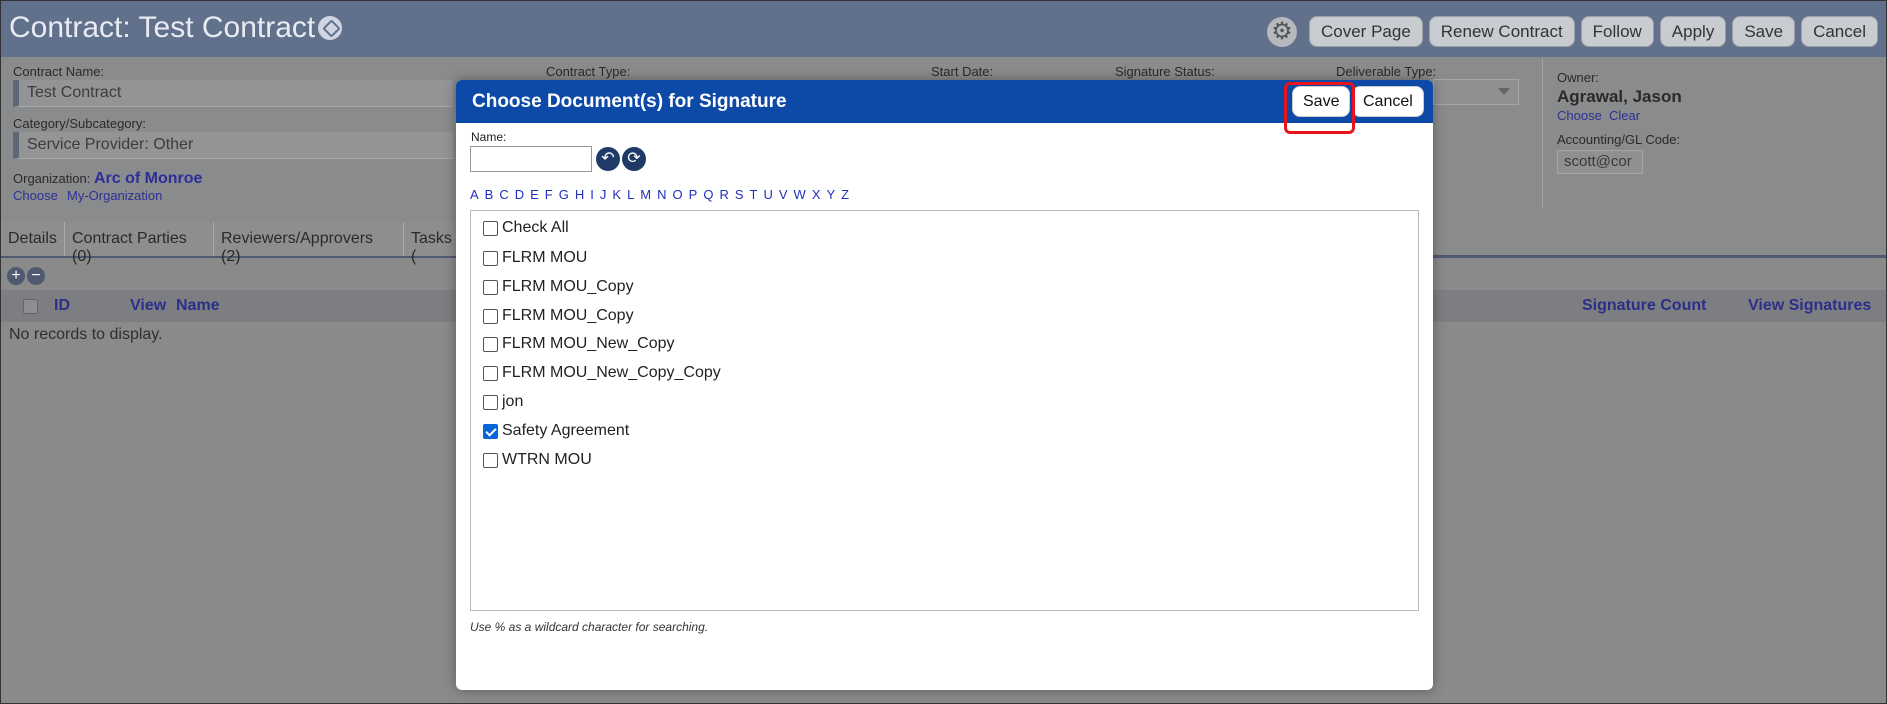 This screenshot has height=704, width=1887. Describe the element at coordinates (549, 194) in the screenshot. I see `letter-f: F` at that location.